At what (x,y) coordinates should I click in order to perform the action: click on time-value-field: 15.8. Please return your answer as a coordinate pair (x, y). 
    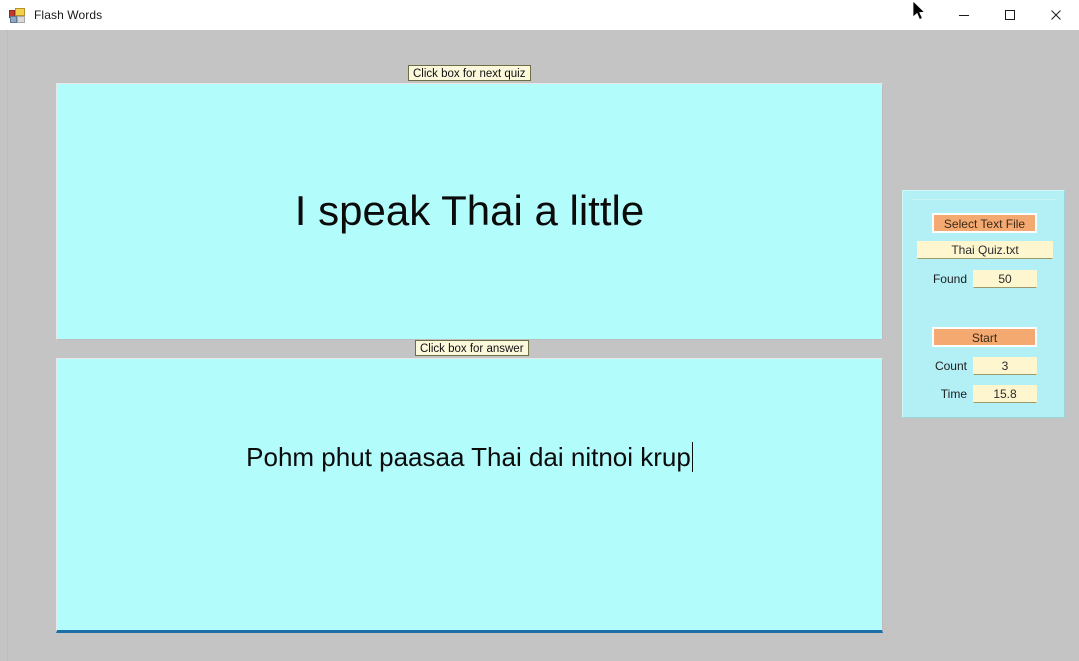
    Looking at the image, I should click on (1005, 394).